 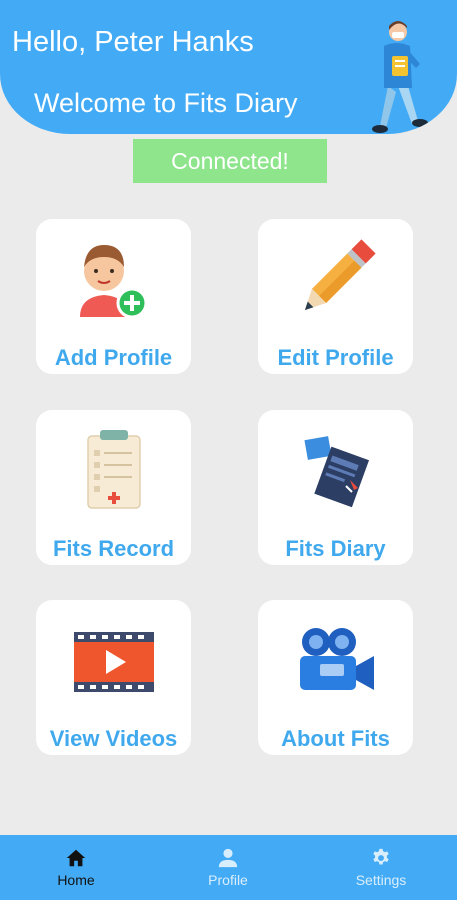 What do you see at coordinates (113, 357) in the screenshot?
I see `add-profile-label: Add Profile` at bounding box center [113, 357].